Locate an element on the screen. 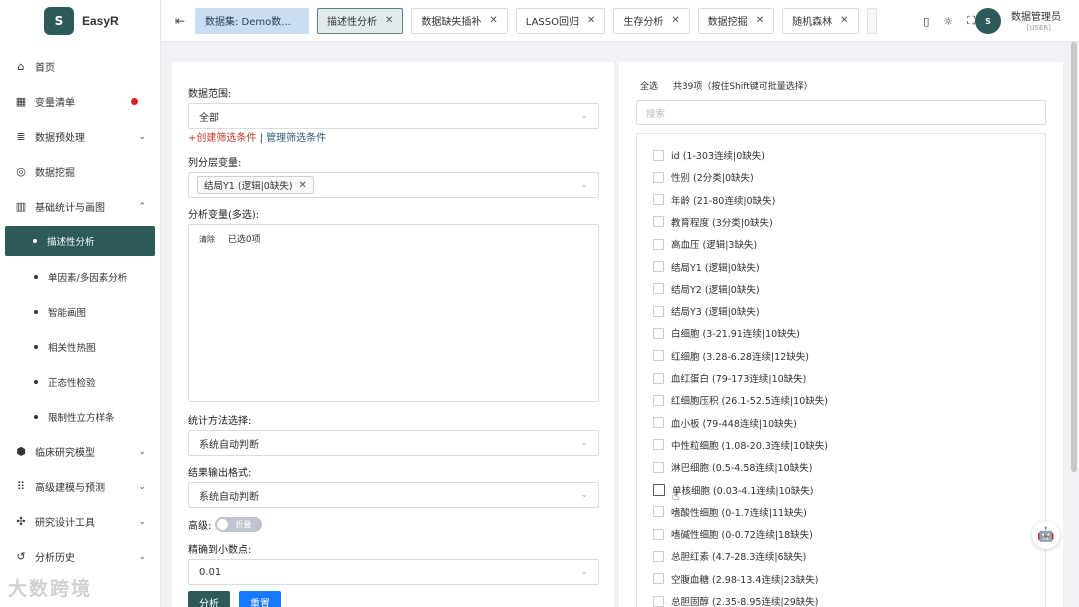 The image size is (1079, 607). selector-header: 全选 共39项（按住Shift键可批量选择） is located at coordinates (726, 85).